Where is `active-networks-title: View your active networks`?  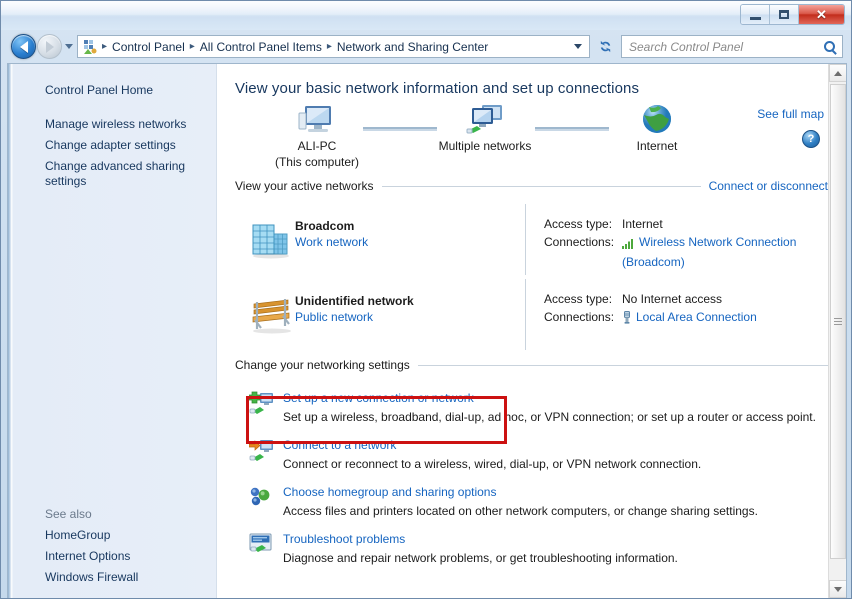
active-networks-title: View your active networks is located at coordinates (304, 186).